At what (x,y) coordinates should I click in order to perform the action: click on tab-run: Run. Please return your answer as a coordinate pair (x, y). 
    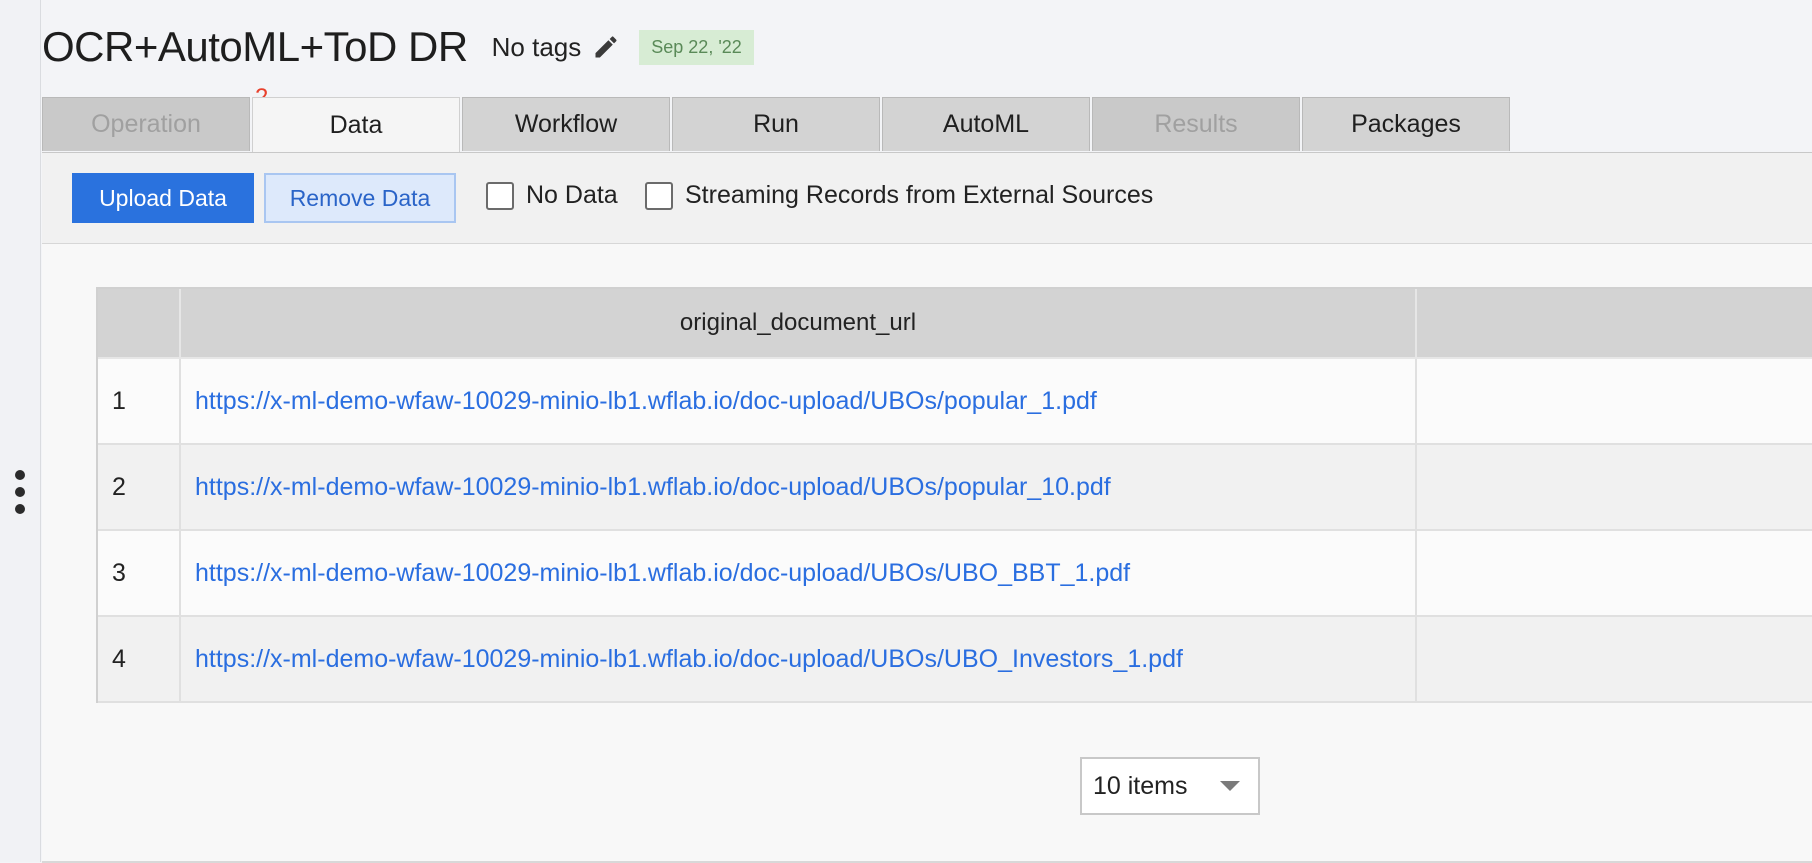
    Looking at the image, I should click on (776, 124).